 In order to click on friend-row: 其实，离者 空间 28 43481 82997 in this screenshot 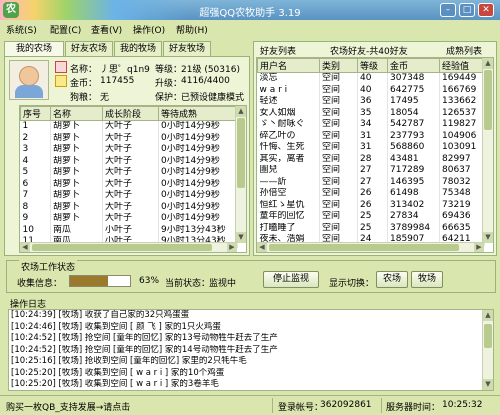, I will do `click(371, 159)`.